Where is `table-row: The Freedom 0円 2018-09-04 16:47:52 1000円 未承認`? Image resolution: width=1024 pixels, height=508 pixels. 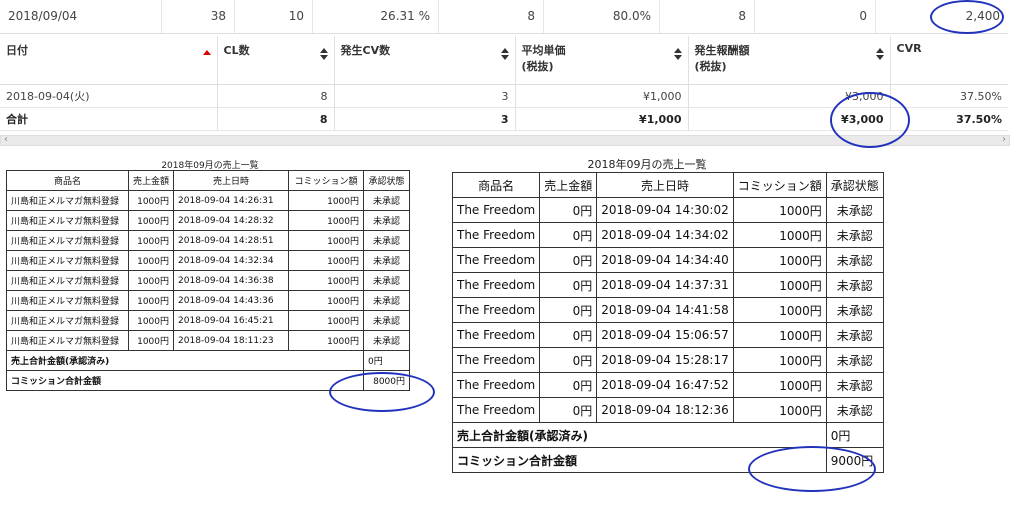
table-row: The Freedom 0円 2018-09-04 16:47:52 1000円 未承認 is located at coordinates (667, 385).